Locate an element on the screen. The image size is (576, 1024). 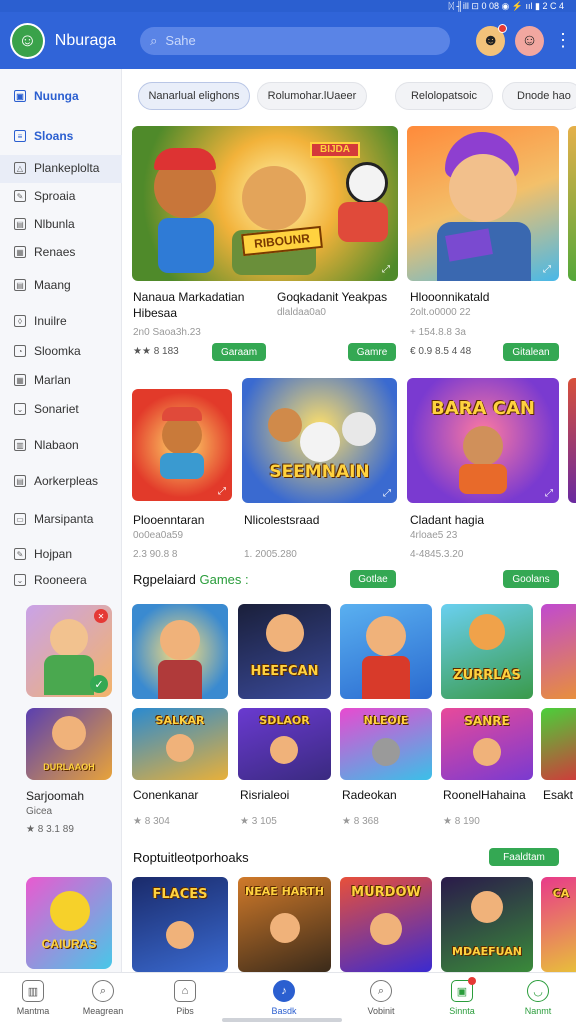
game-rating: 1. 2005.280 is located at coordinates (270, 554).